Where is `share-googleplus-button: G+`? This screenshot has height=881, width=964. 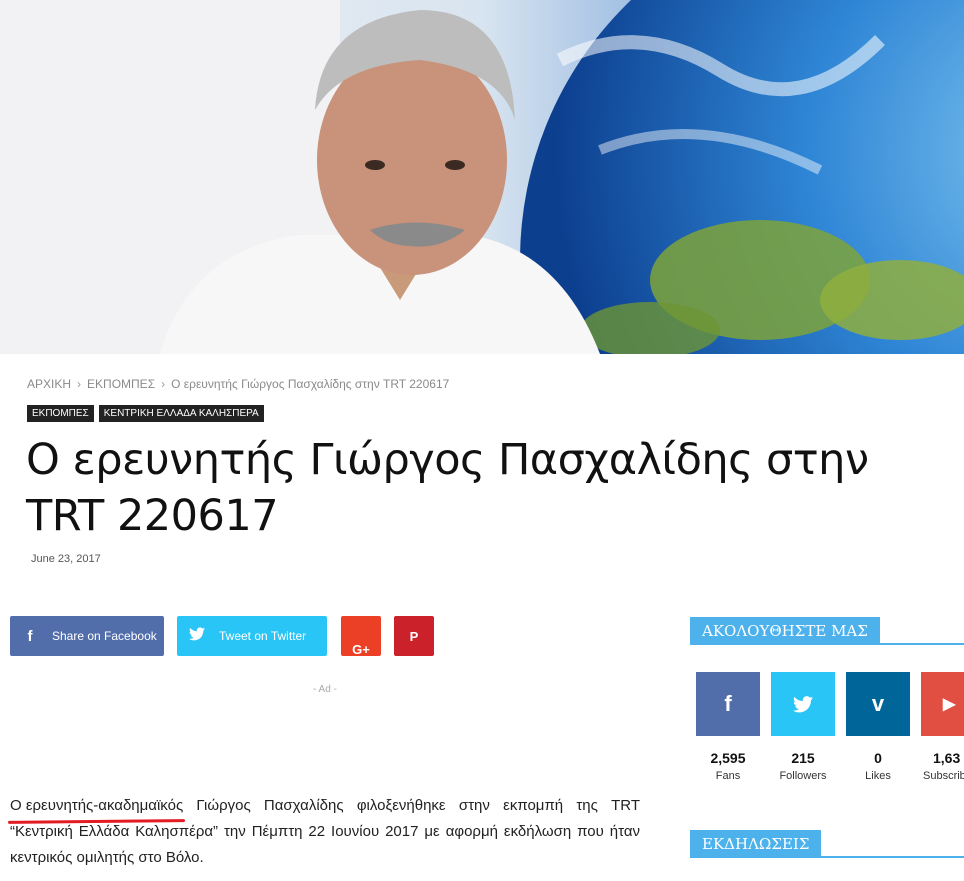
share-googleplus-button: G+ is located at coordinates (361, 636).